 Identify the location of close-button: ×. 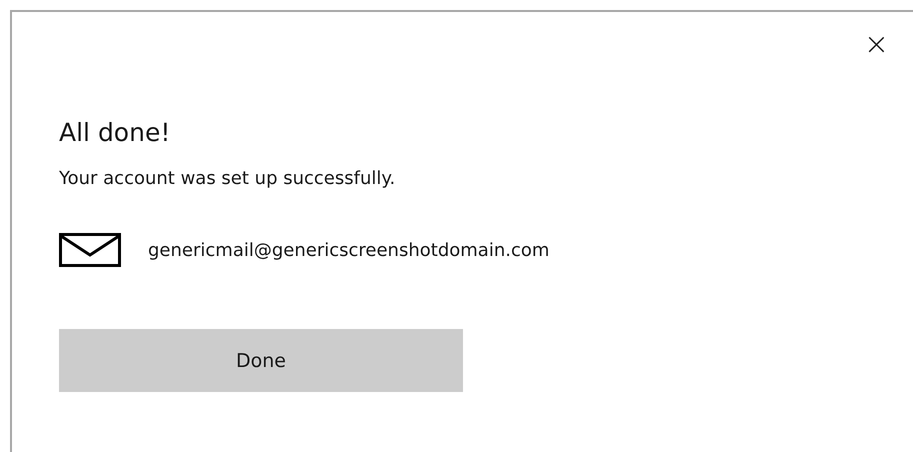
(876, 45).